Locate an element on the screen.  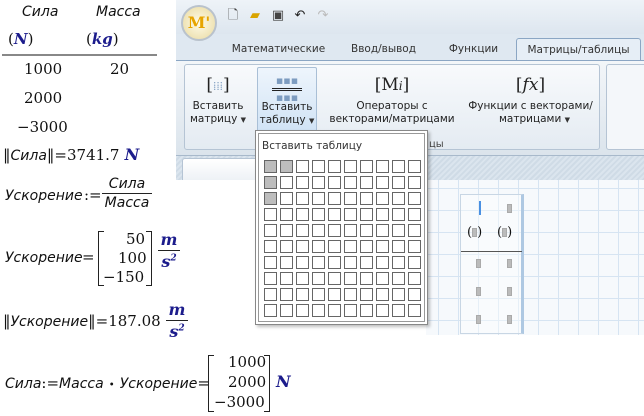
inserted-table: () () is located at coordinates (492, 264).